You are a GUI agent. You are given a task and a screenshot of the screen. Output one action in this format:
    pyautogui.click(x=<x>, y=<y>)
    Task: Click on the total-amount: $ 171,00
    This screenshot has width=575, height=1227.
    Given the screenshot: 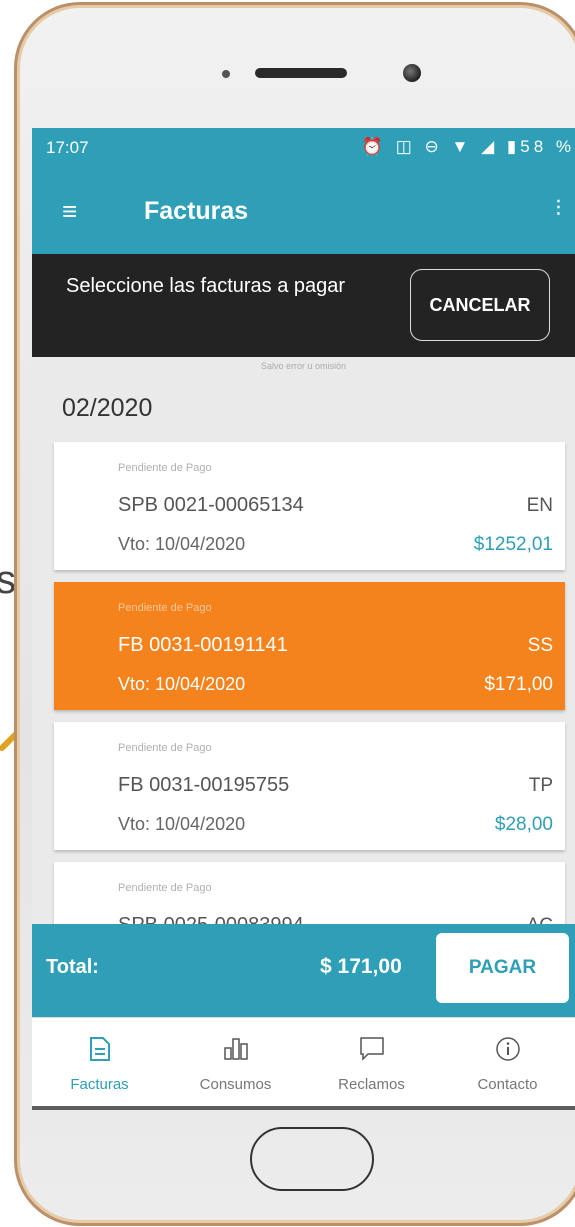 What is the action you would take?
    pyautogui.click(x=361, y=966)
    